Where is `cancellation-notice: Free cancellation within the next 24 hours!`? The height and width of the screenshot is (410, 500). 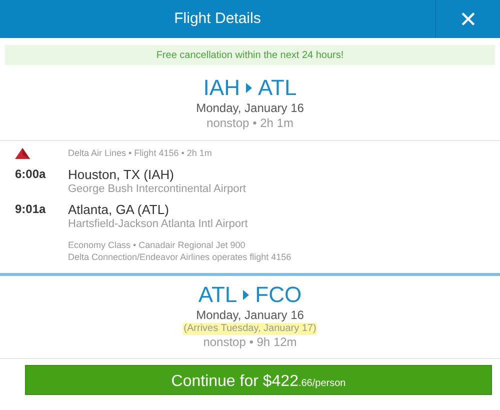 cancellation-notice: Free cancellation within the next 24 hours! is located at coordinates (250, 55).